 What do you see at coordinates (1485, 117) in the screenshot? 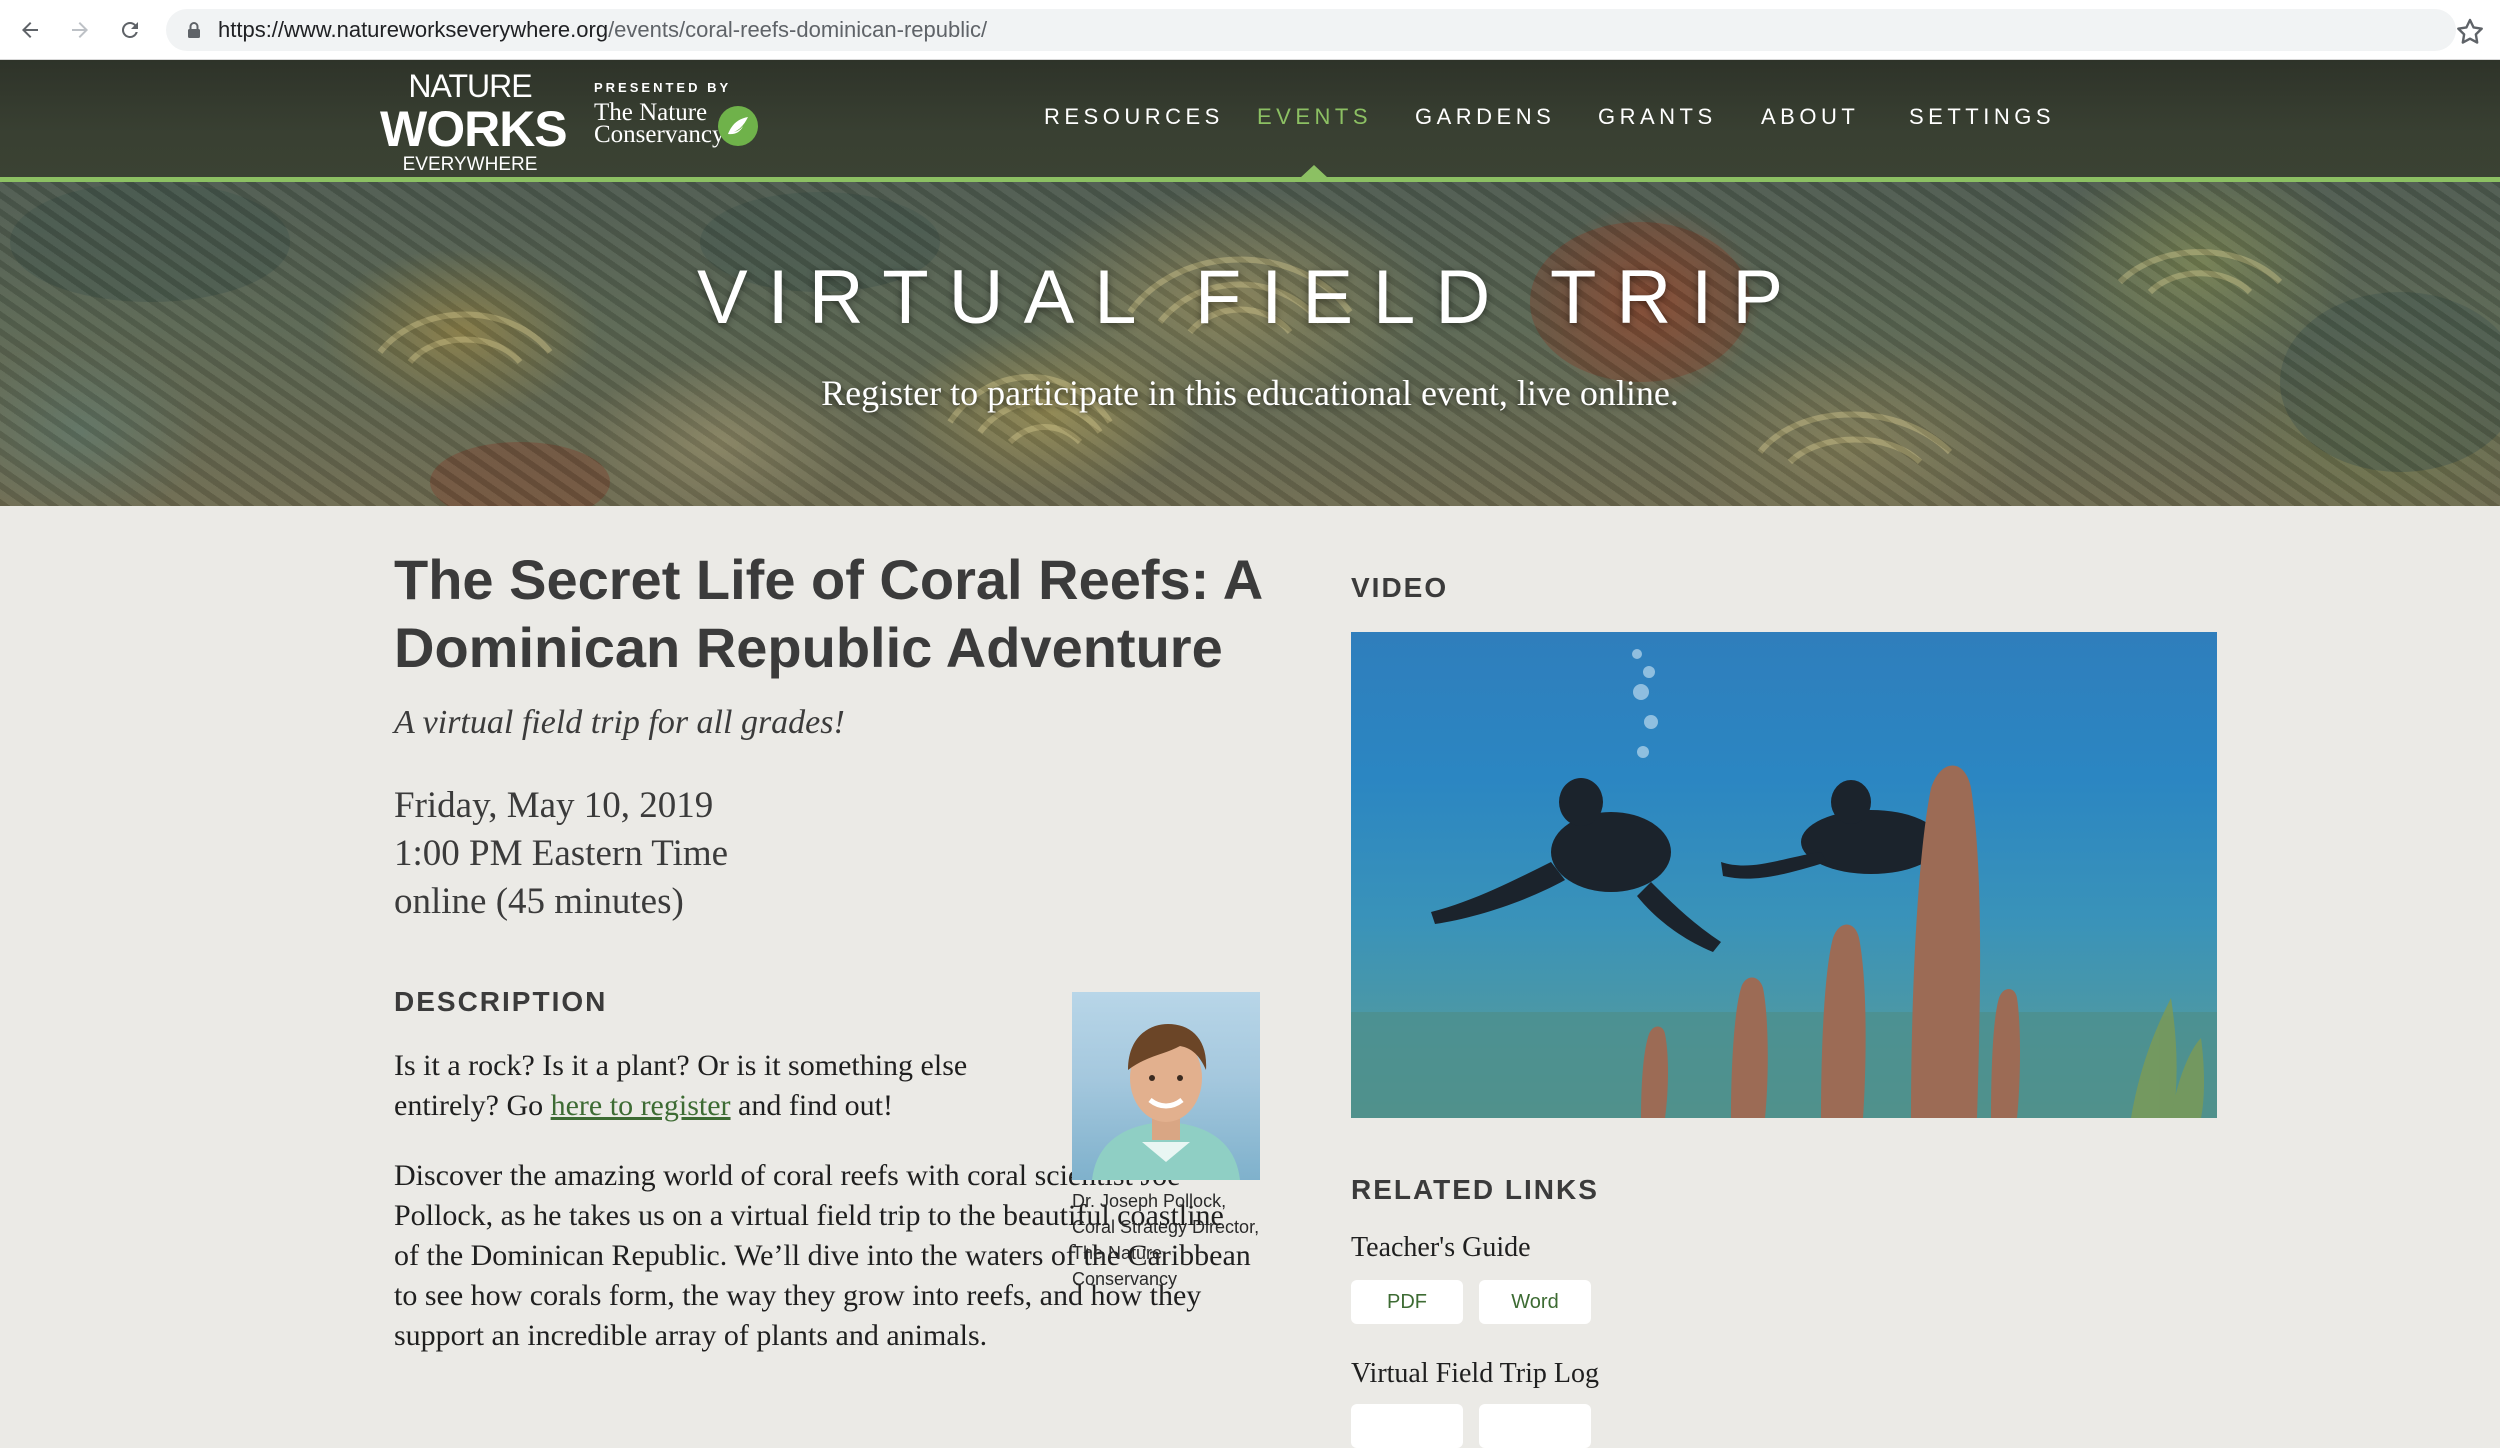
I see `nav-gardens: GARDENS` at bounding box center [1485, 117].